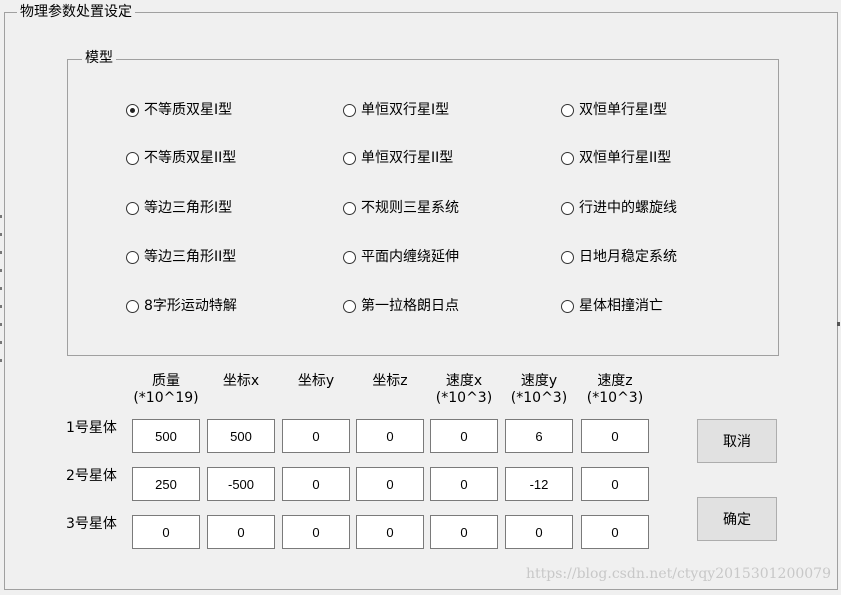 The height and width of the screenshot is (595, 841). Describe the element at coordinates (464, 436) in the screenshot. I see `param-field-r1-c5` at that location.